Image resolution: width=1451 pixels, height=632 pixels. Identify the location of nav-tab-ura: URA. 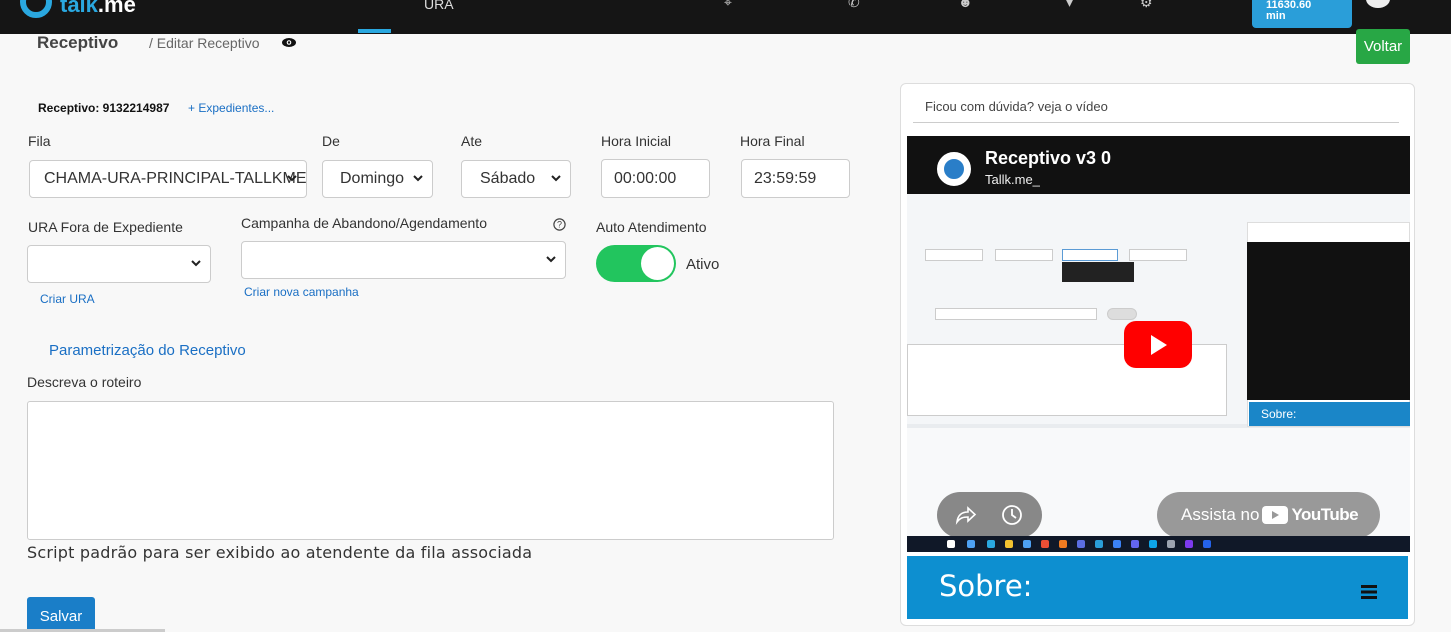
(439, 6).